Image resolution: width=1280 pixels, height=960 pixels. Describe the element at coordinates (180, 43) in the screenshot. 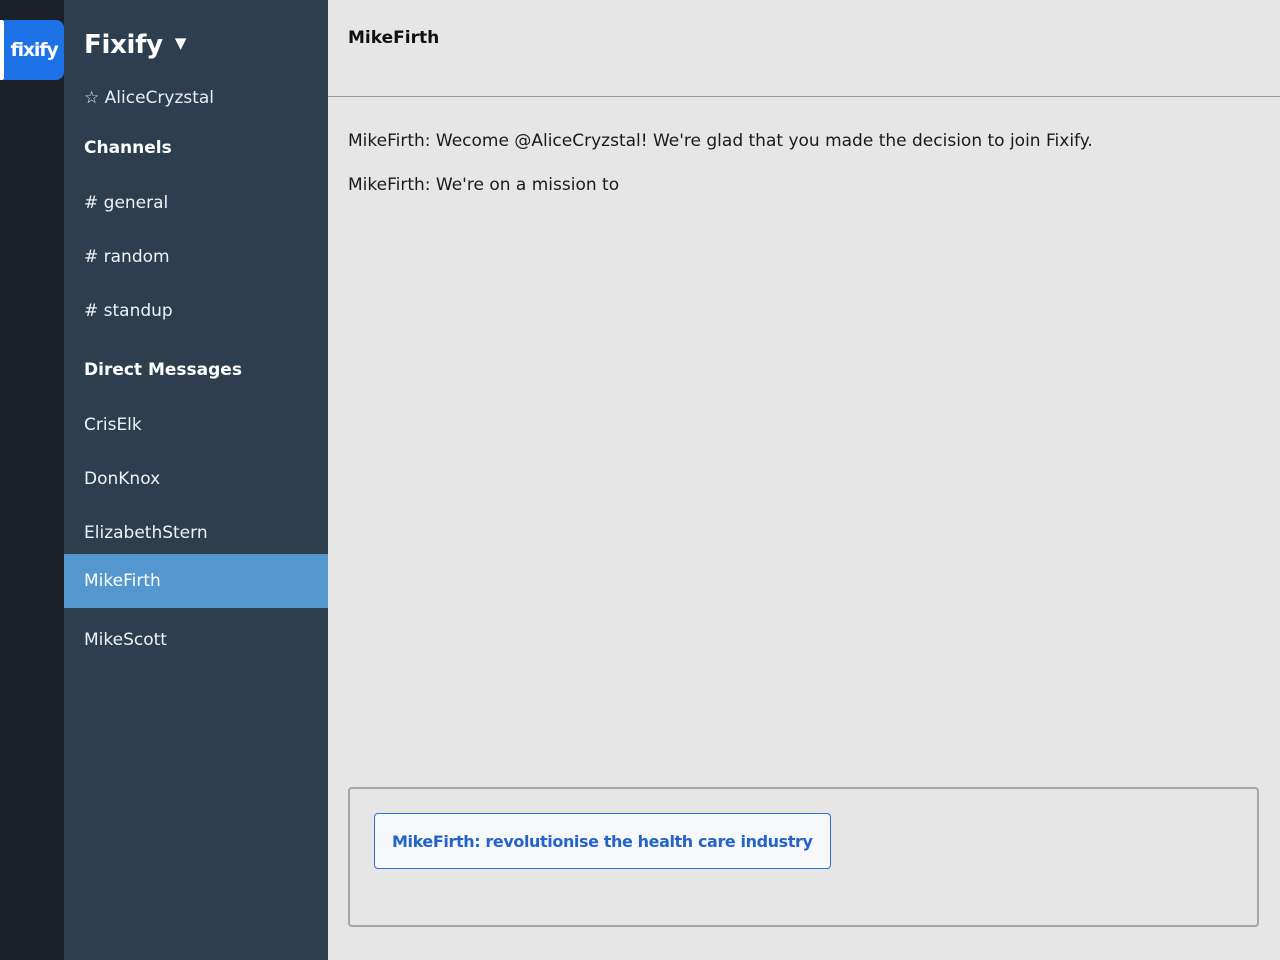

I see `caret-down-icon: ▼` at that location.